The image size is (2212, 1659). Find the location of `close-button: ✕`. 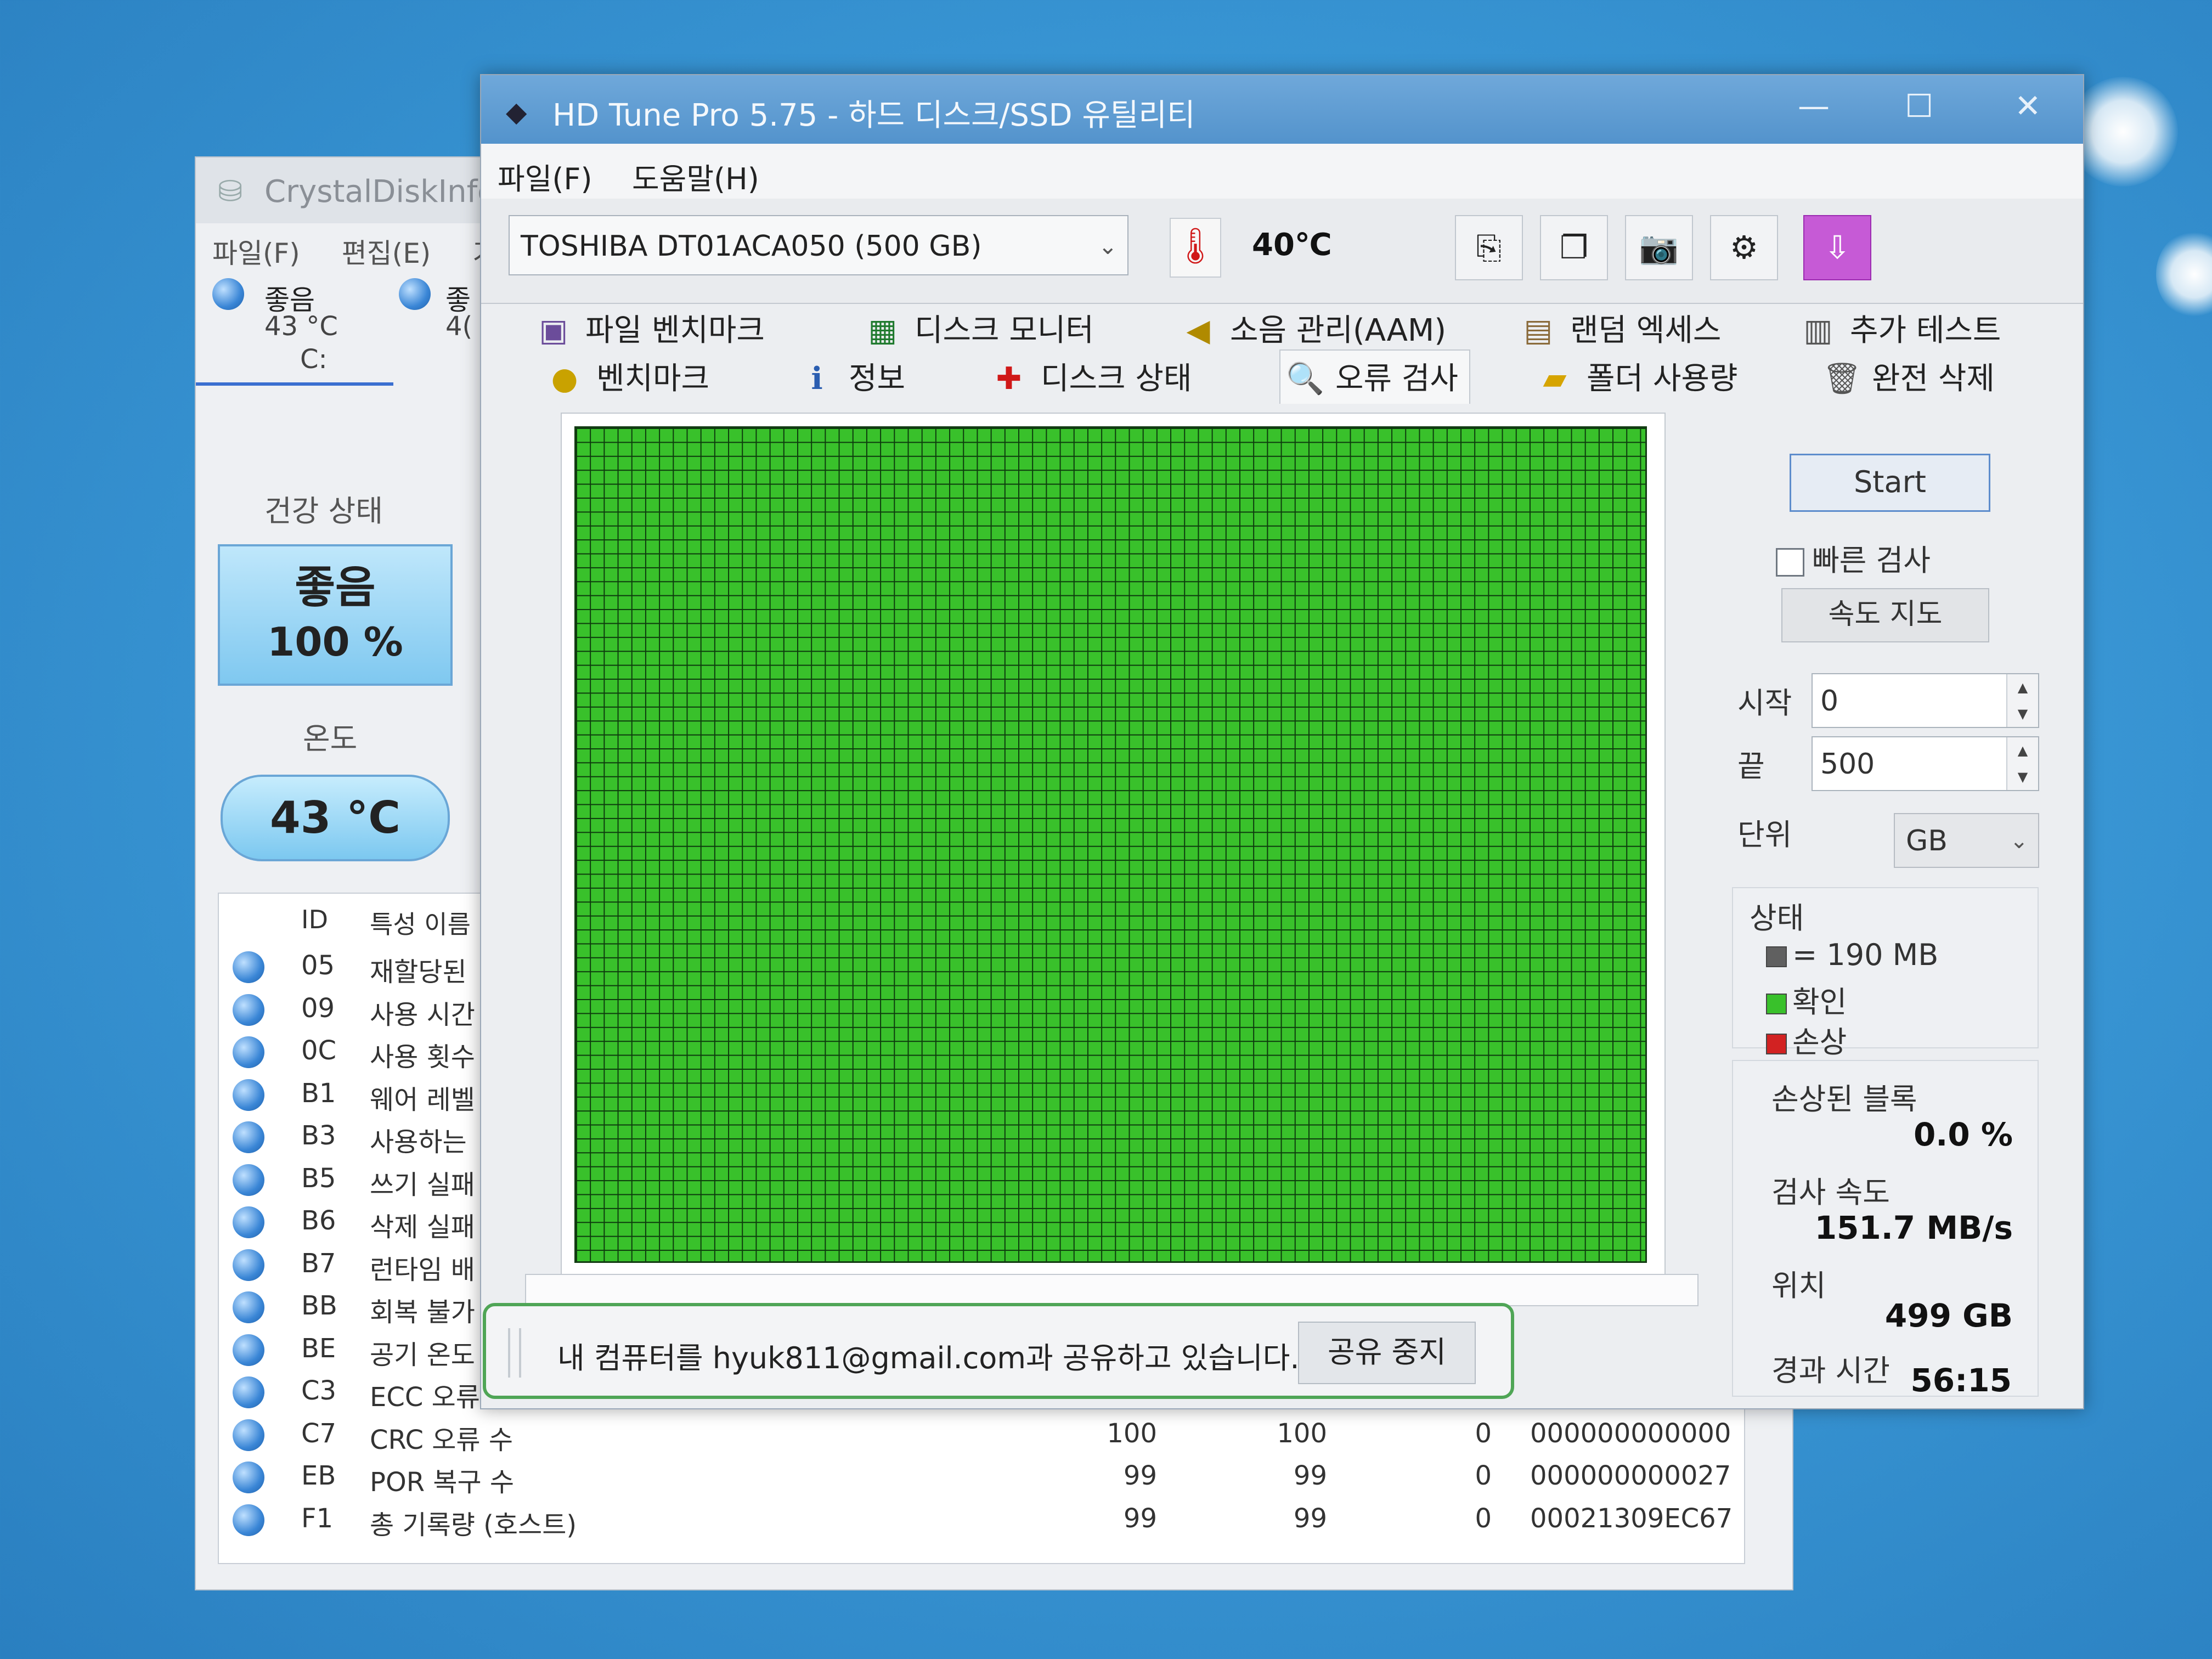

close-button: ✕ is located at coordinates (2028, 106).